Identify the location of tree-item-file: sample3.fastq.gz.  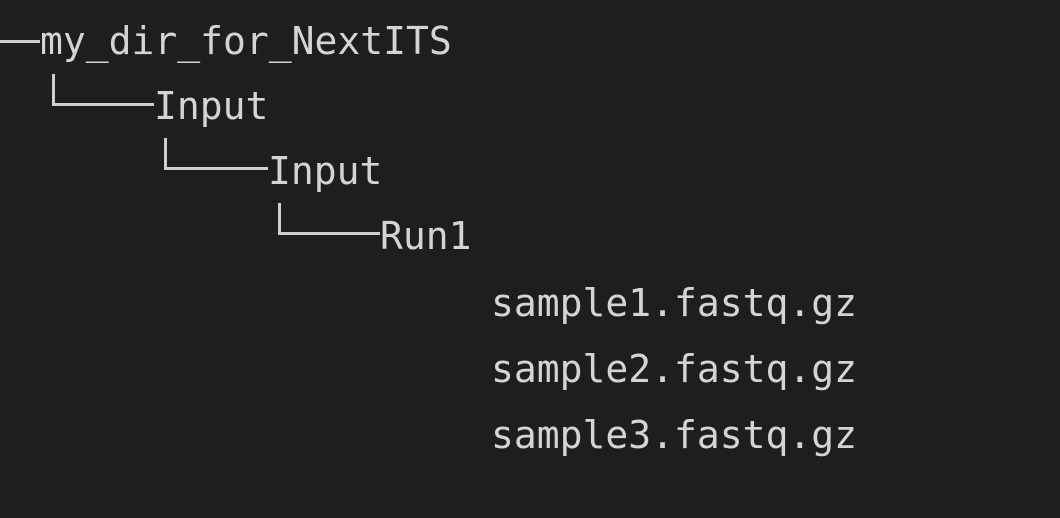
(674, 435).